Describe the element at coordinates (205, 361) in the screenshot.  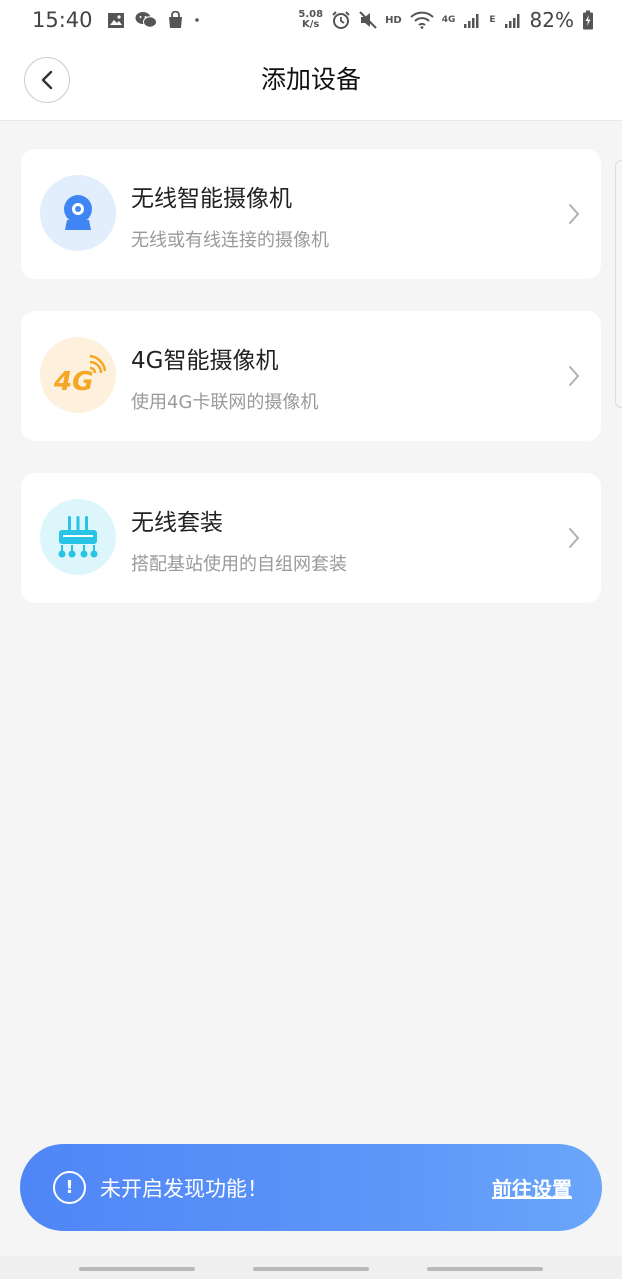
I see `device-title: 4G智能摄像机` at that location.